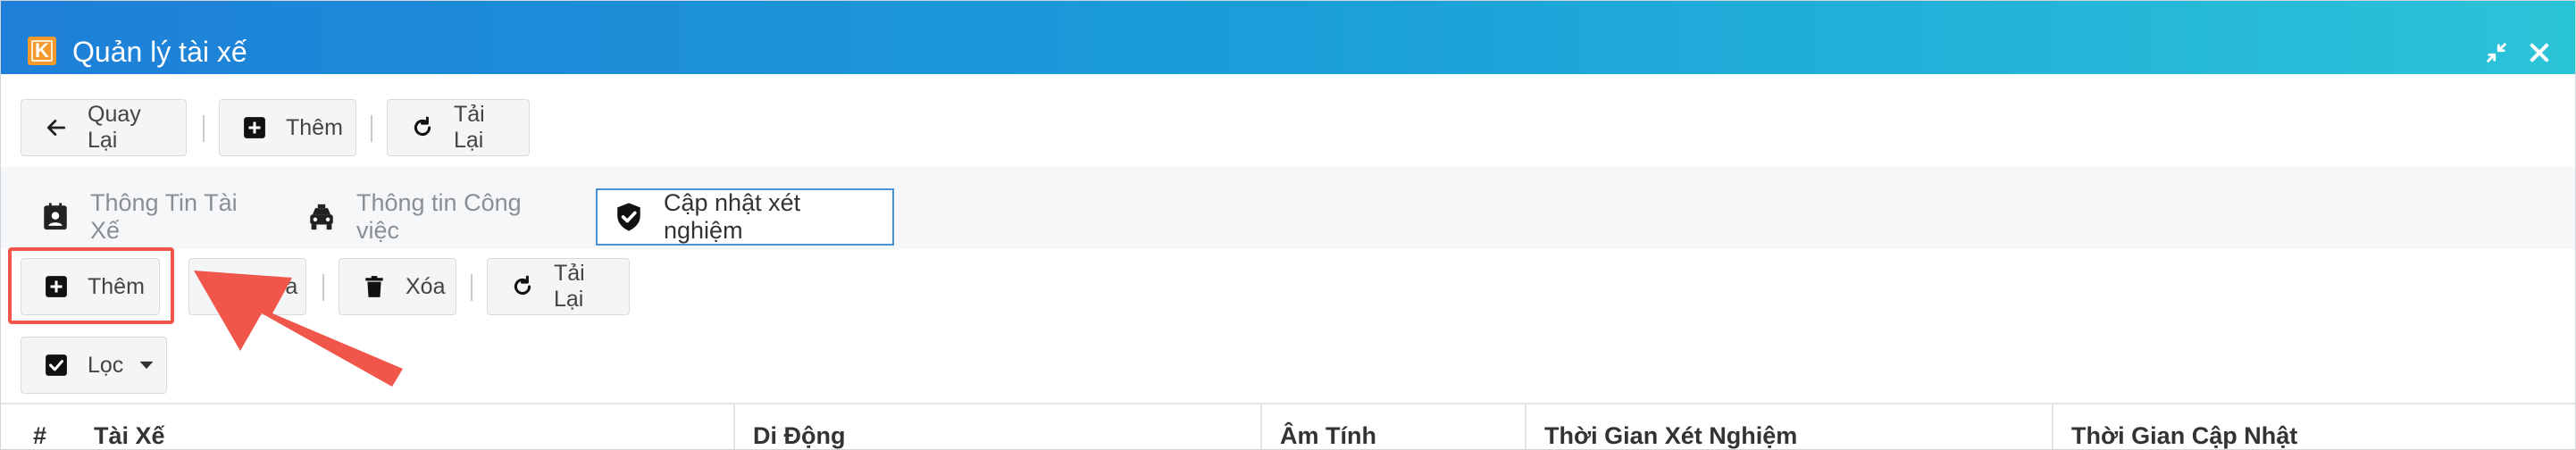 Image resolution: width=2576 pixels, height=450 pixels. Describe the element at coordinates (42, 51) in the screenshot. I see `app-logo-icon: K` at that location.